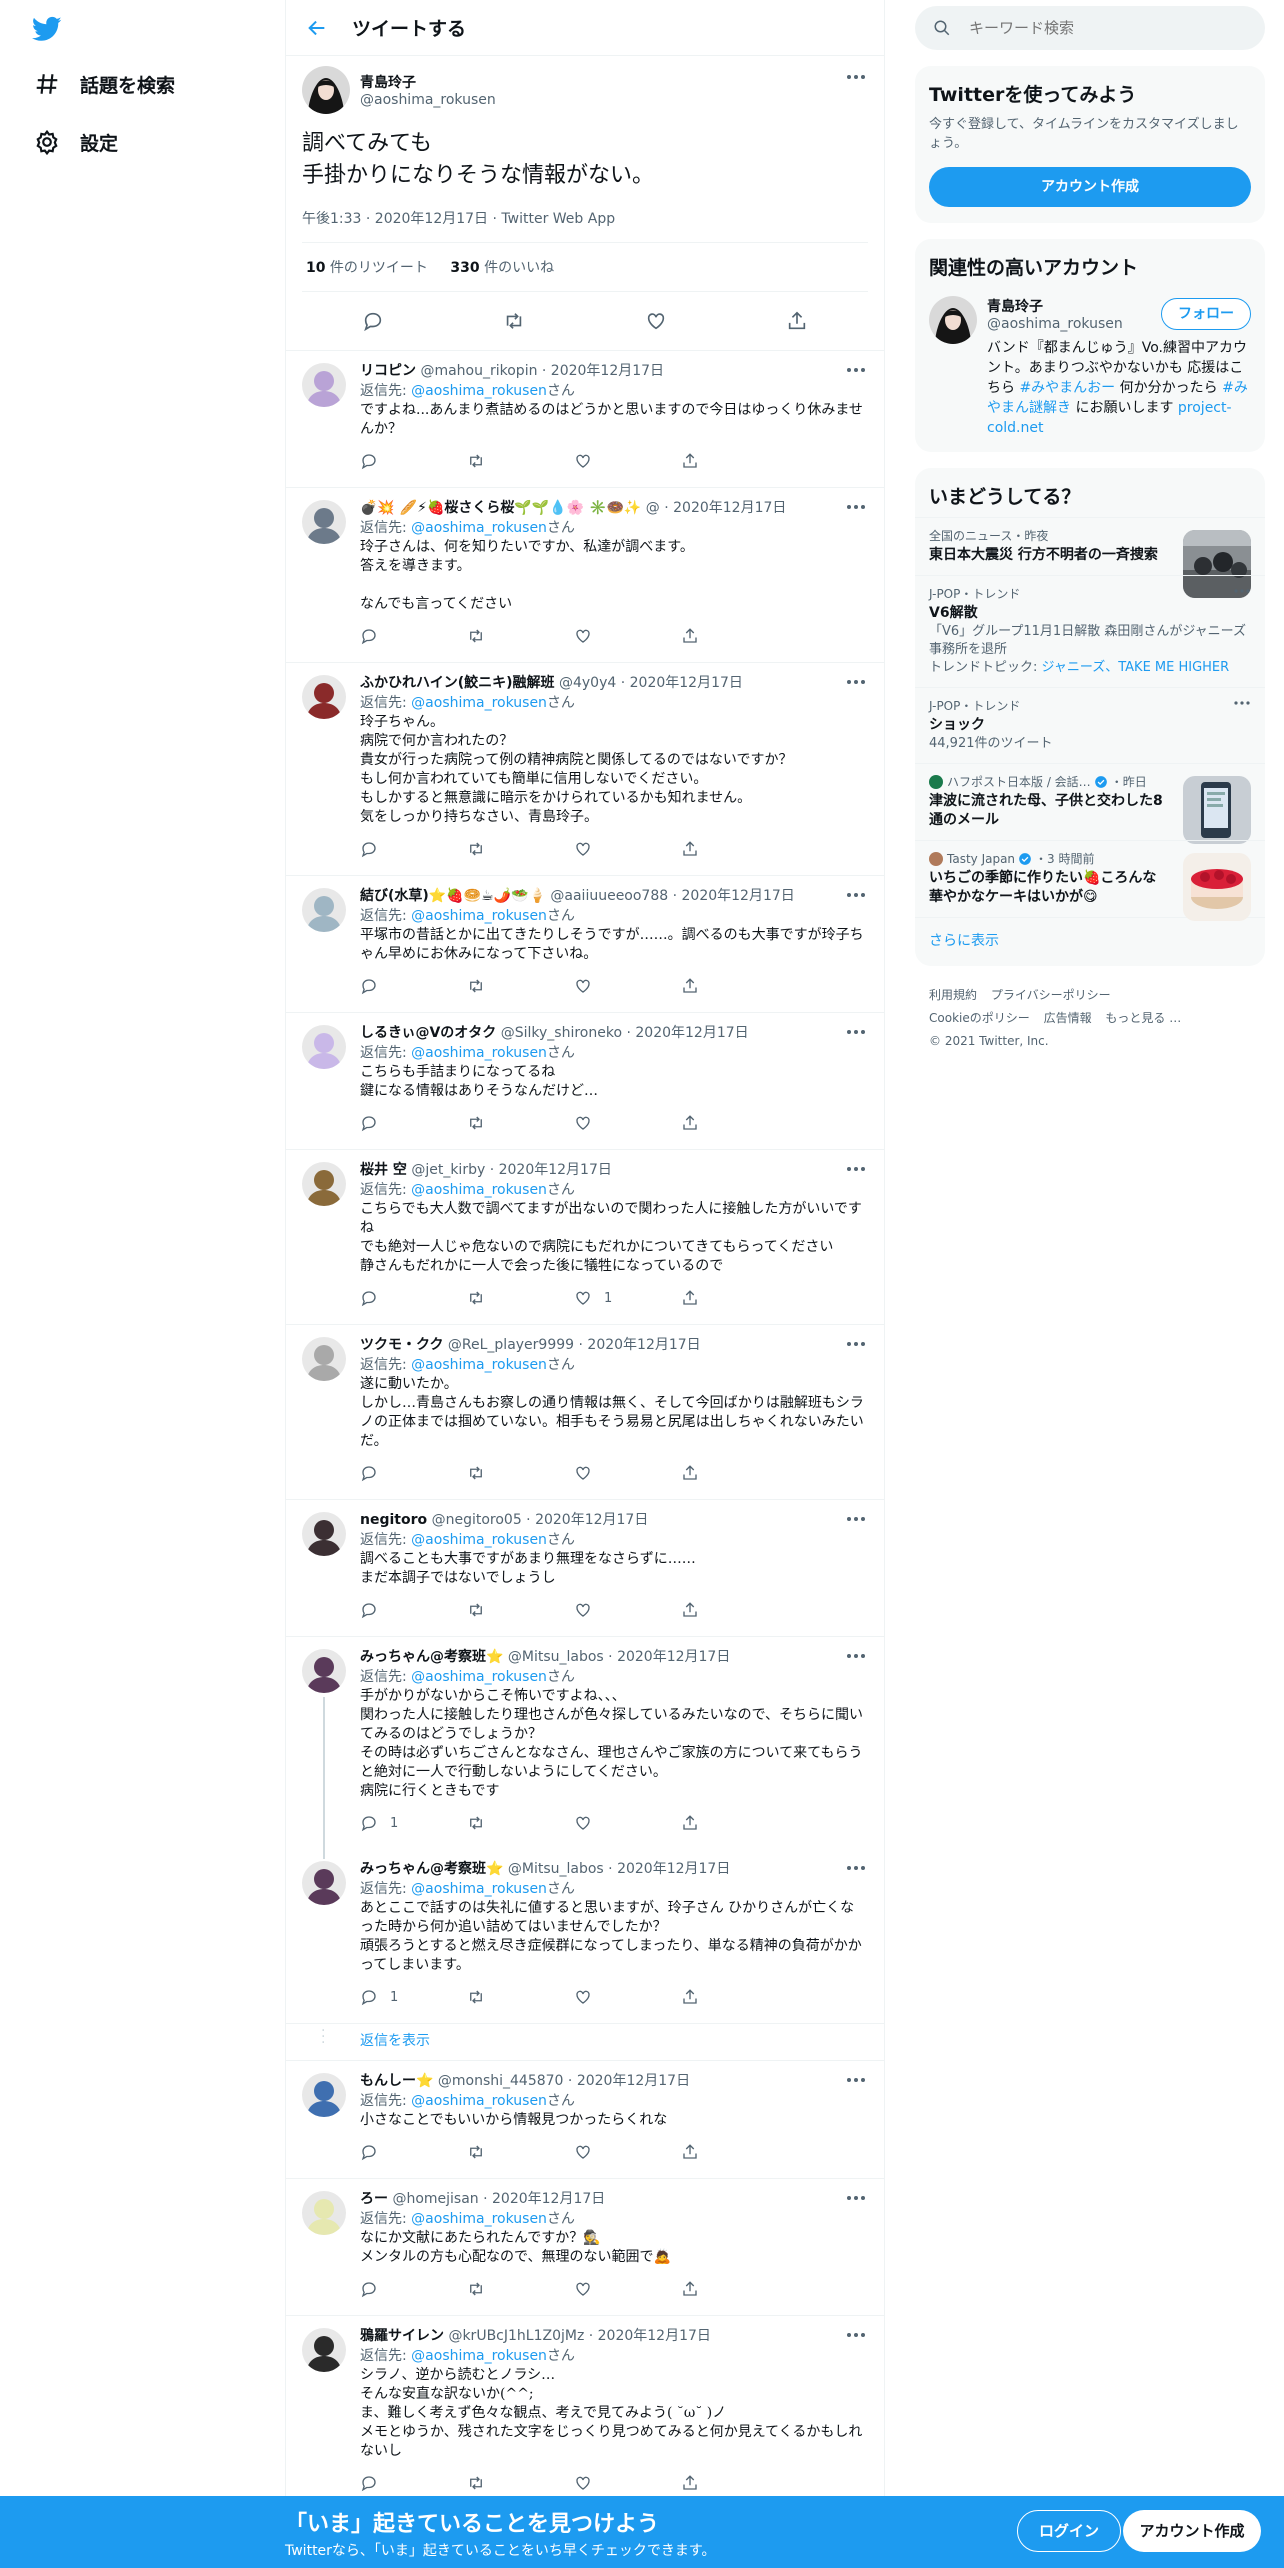 Image resolution: width=1284 pixels, height=2568 pixels. Describe the element at coordinates (1051, 995) in the screenshot. I see `privacy-link: プライバシーポリシー` at that location.